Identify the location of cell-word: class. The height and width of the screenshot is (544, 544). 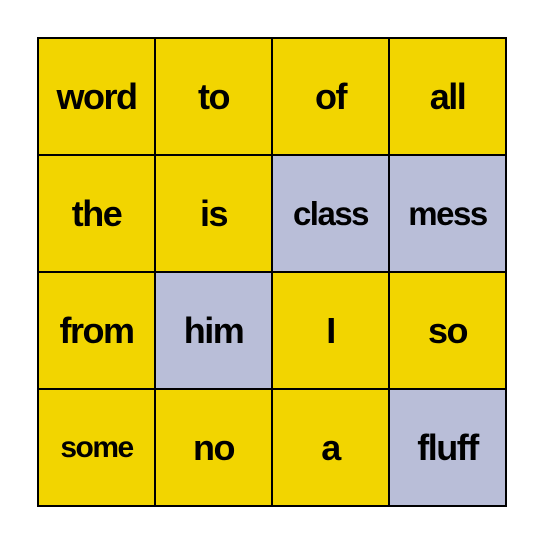
(331, 213).